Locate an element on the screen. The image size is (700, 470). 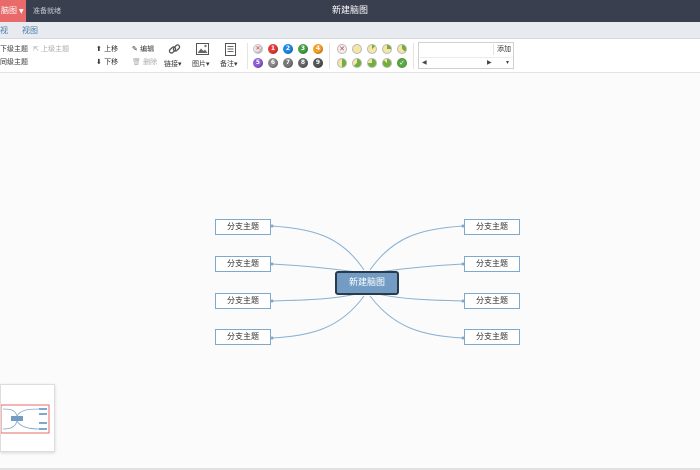
branch-topic-right-4: 分支主题 is located at coordinates (492, 337).